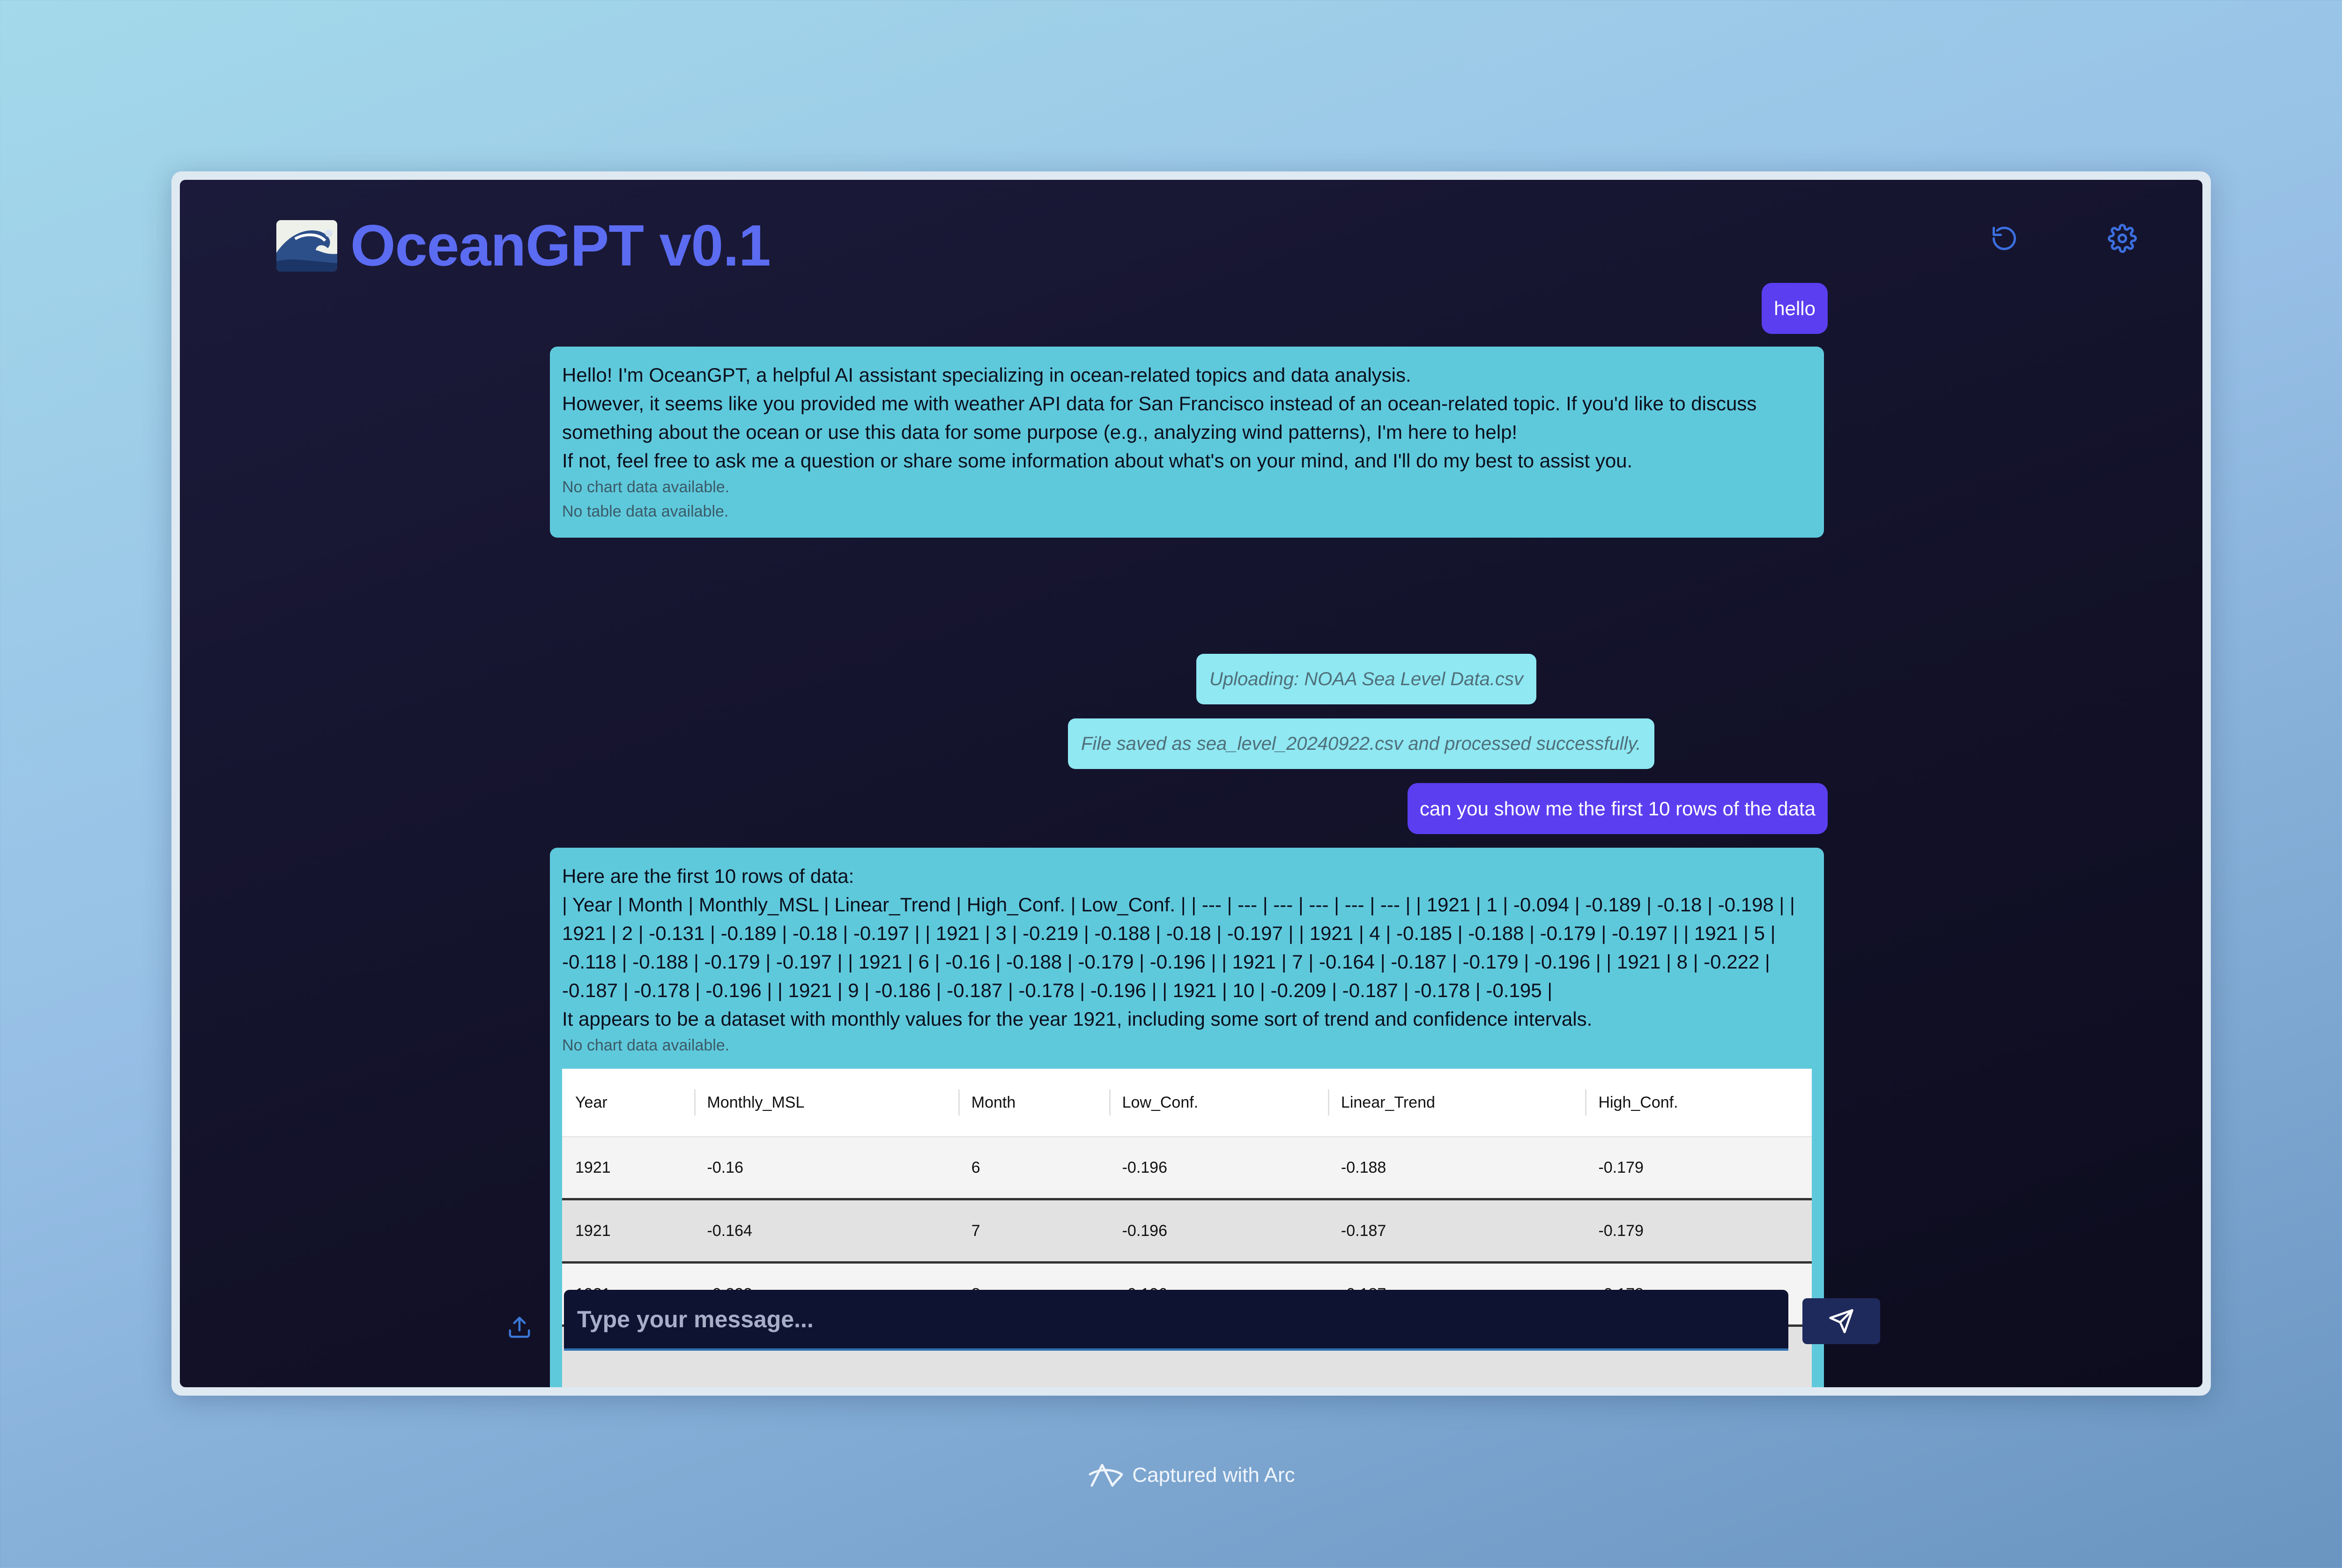 This screenshot has width=2342, height=1568. What do you see at coordinates (1366, 679) in the screenshot?
I see `upload-status: Uploading: NOAA Sea Level Data.csv` at bounding box center [1366, 679].